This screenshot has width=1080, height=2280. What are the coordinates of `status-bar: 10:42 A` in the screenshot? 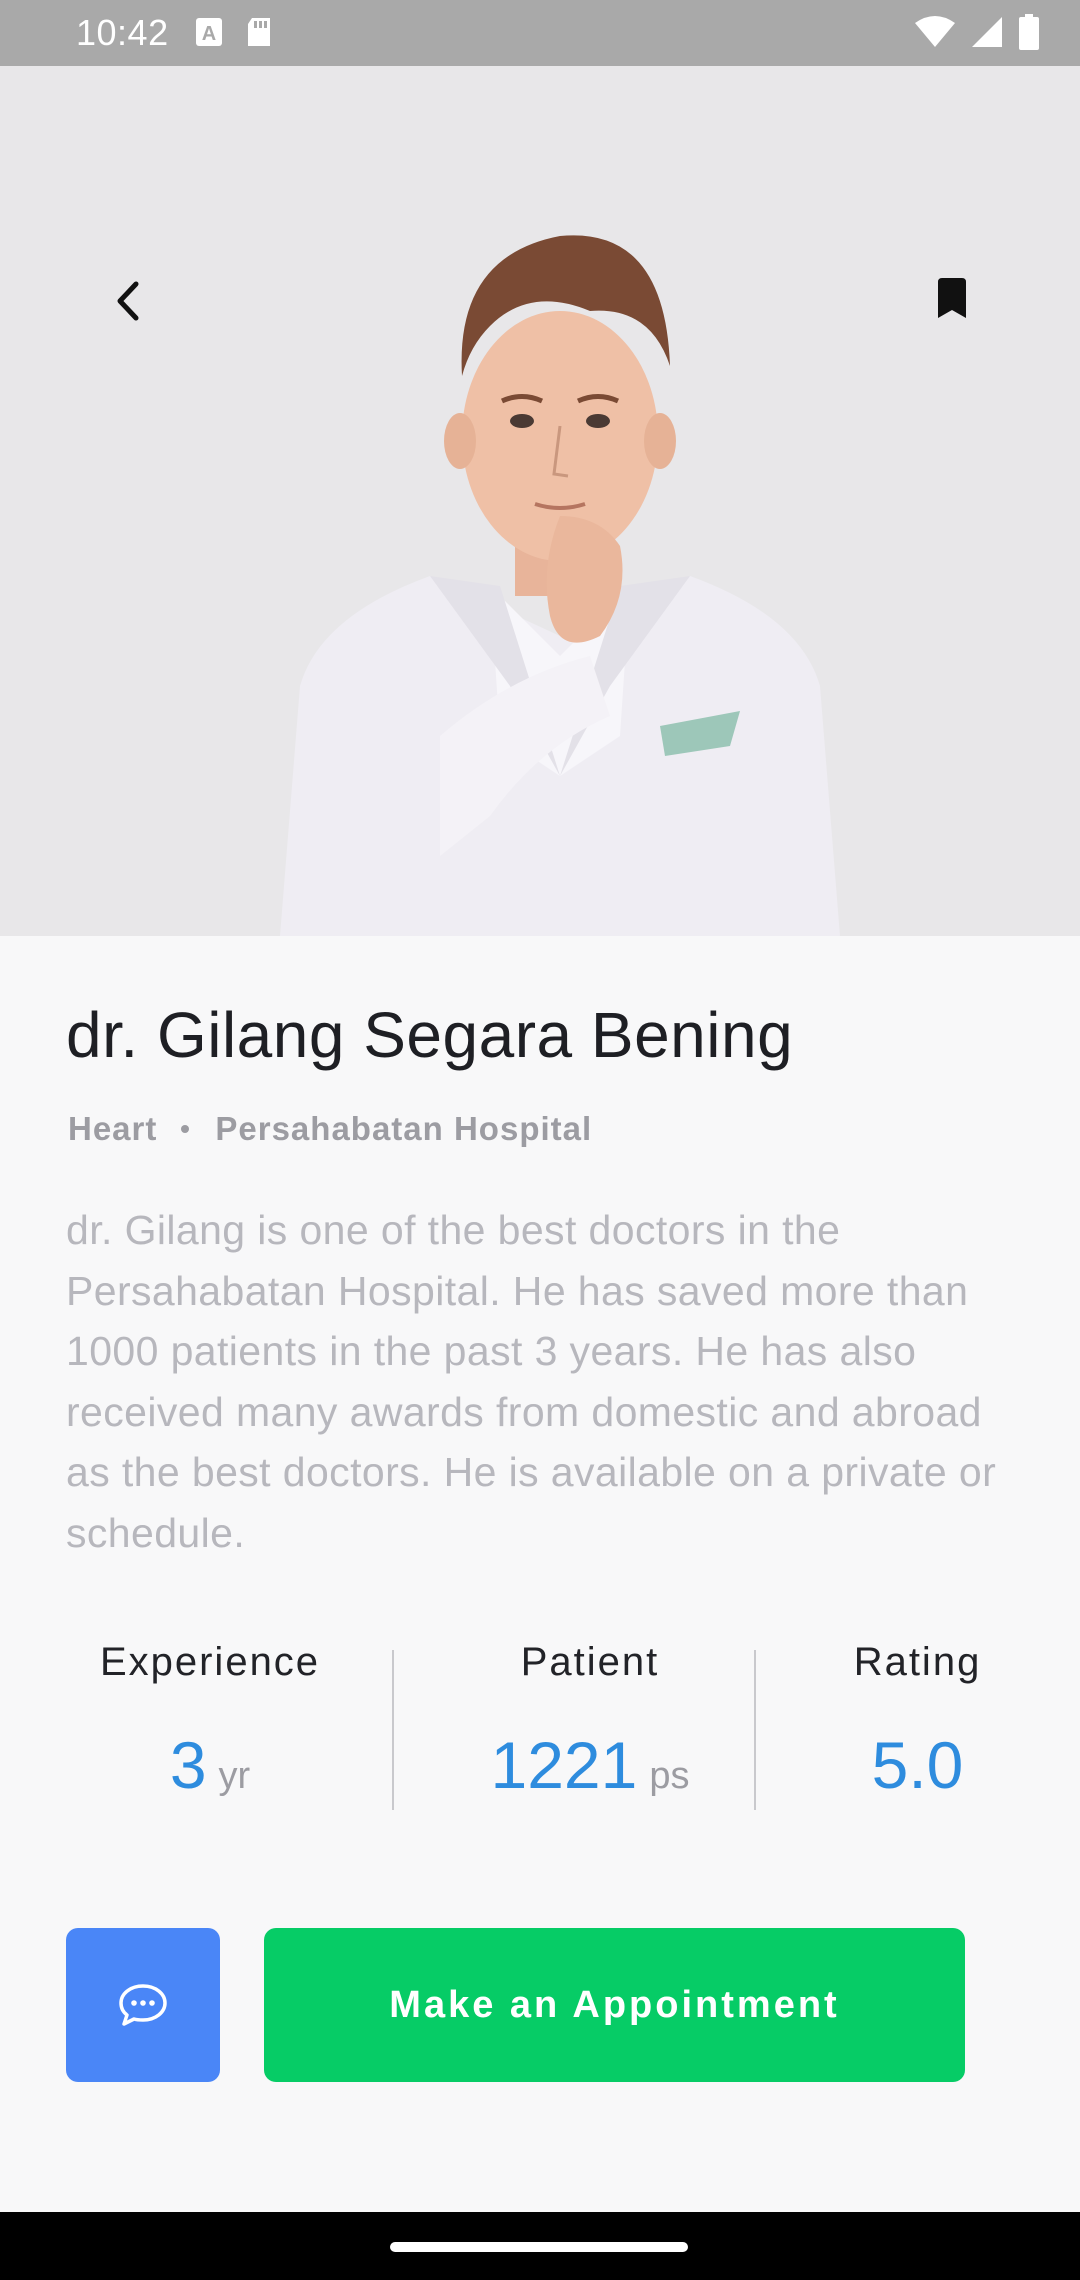 It's located at (540, 33).